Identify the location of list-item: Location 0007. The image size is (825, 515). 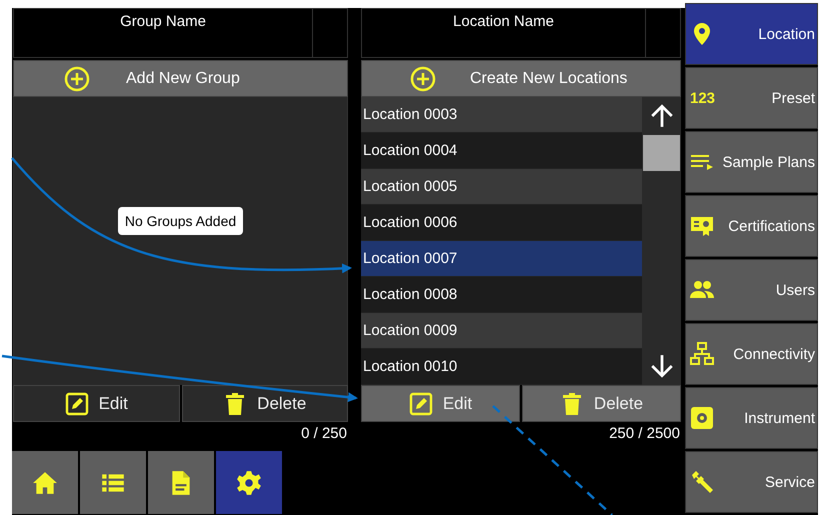
(501, 259).